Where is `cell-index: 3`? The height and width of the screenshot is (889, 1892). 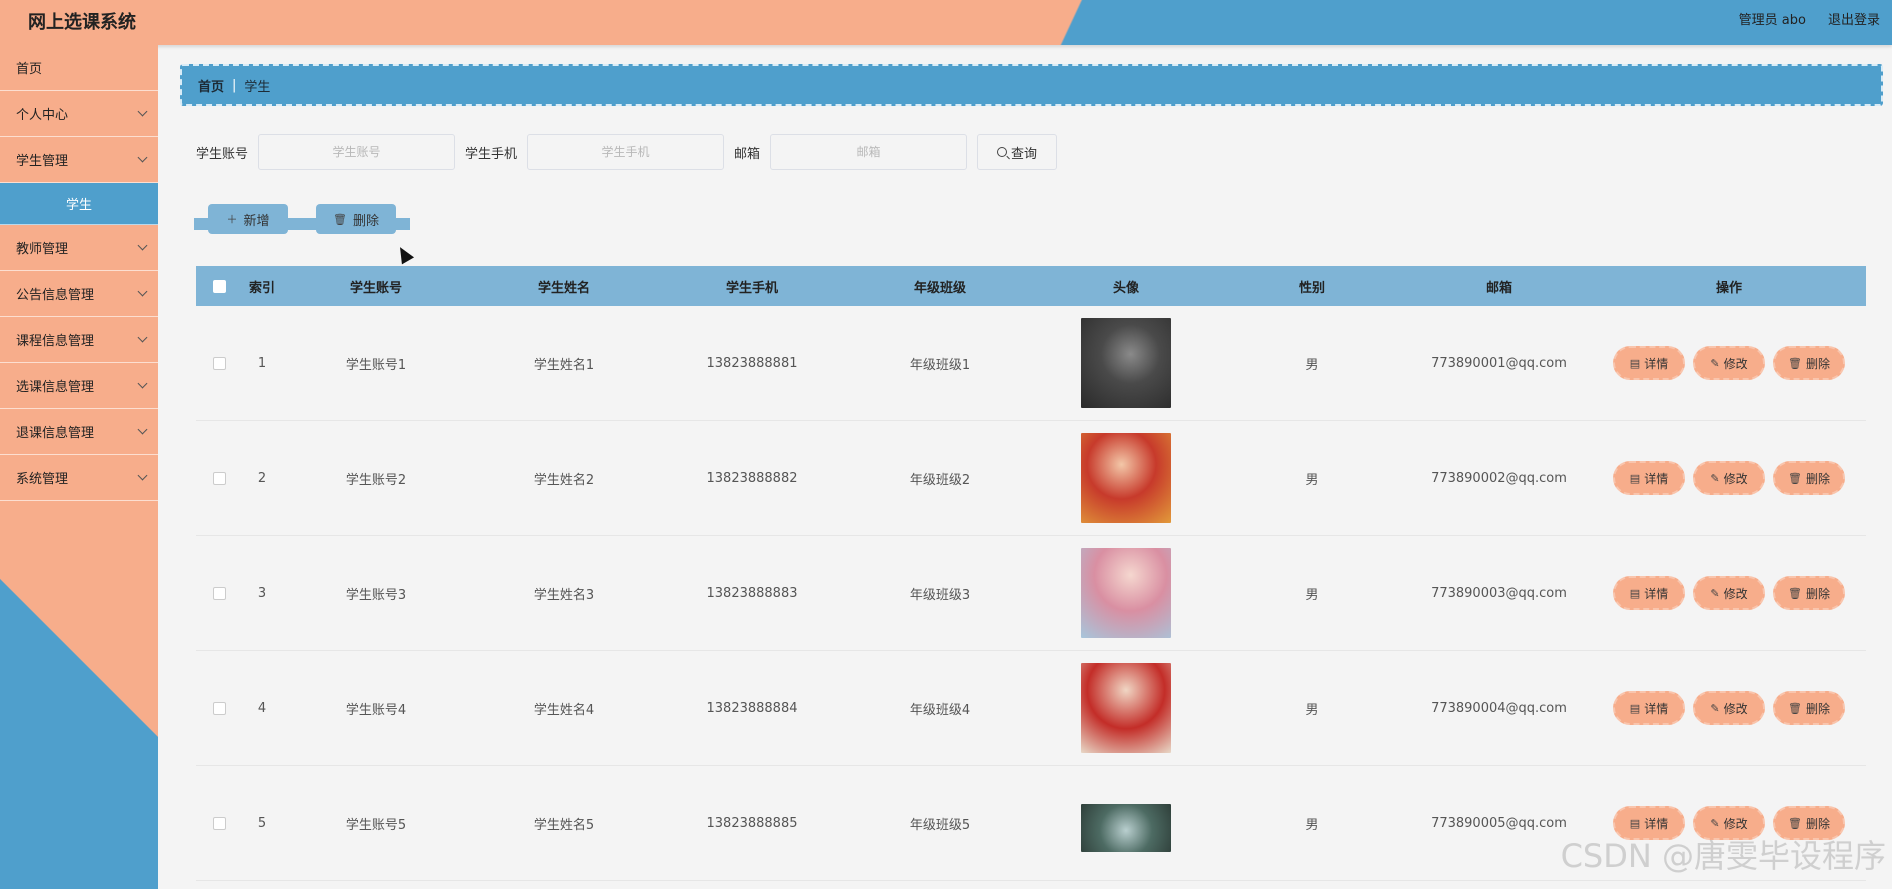
cell-index: 3 is located at coordinates (262, 593).